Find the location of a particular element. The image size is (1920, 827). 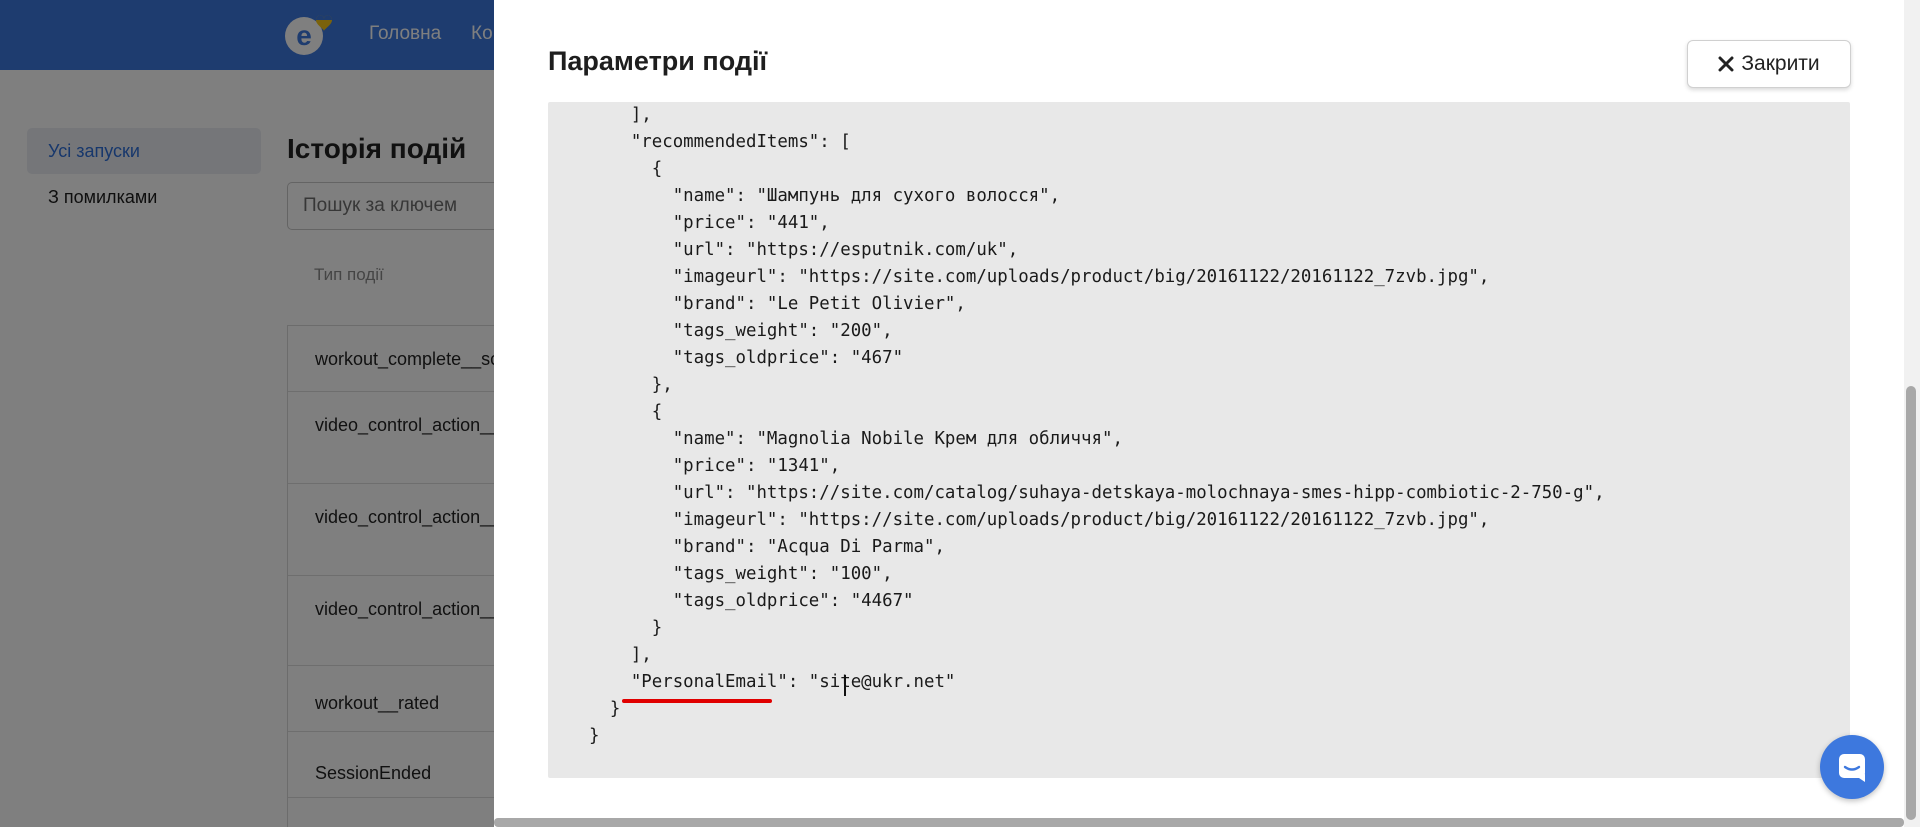

code-line: "tags_oldprice": "4467" is located at coordinates (741, 601).